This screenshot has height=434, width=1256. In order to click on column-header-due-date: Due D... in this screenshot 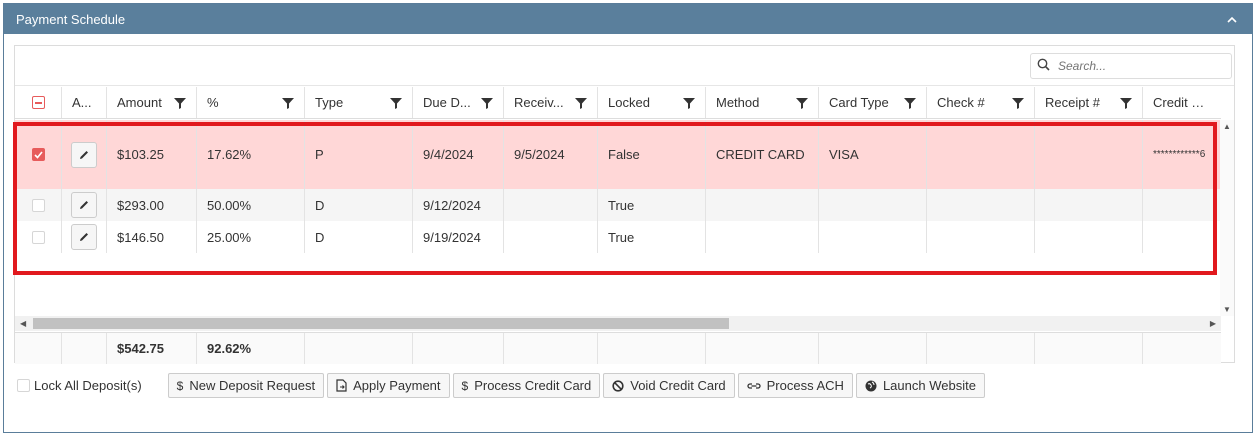, I will do `click(458, 102)`.